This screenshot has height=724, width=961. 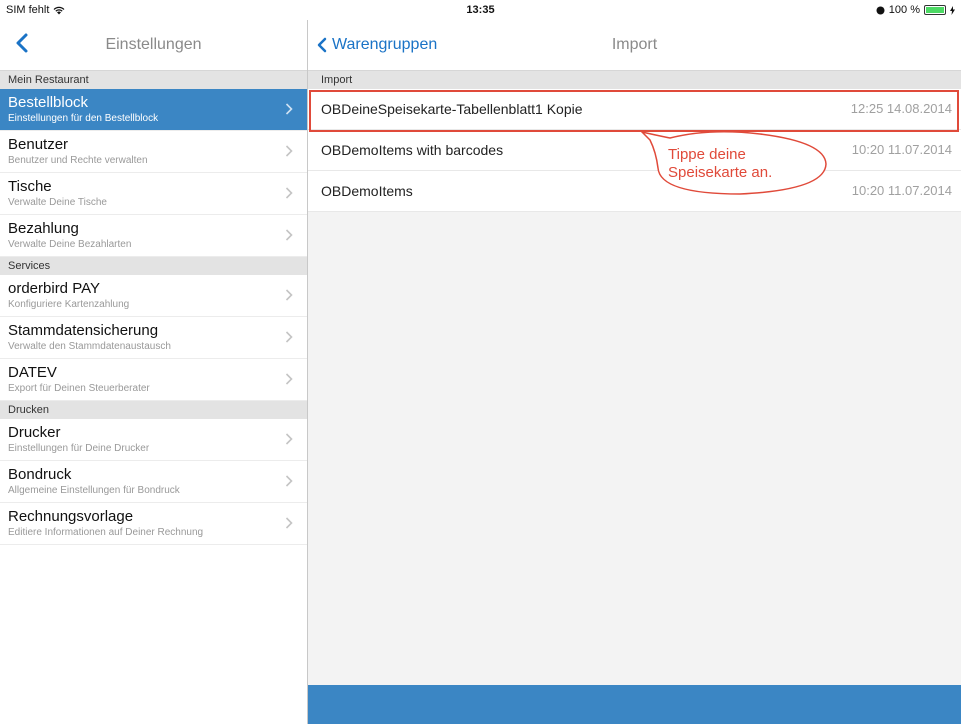 I want to click on row-title: Bondruck, so click(x=40, y=474).